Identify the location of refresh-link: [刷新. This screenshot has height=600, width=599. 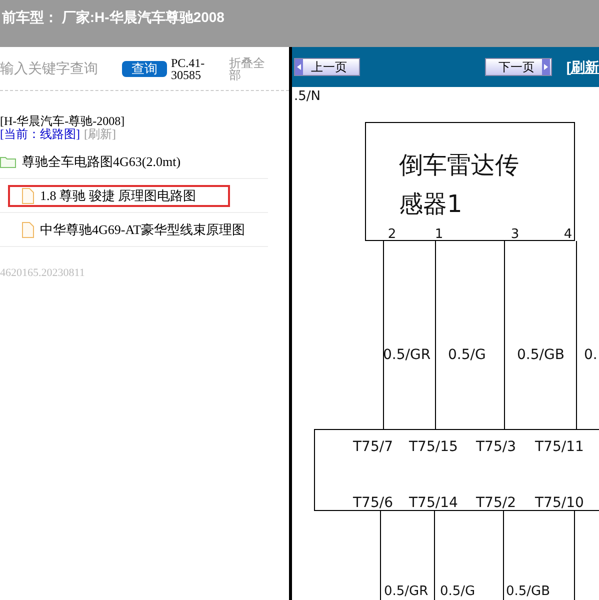
(582, 67).